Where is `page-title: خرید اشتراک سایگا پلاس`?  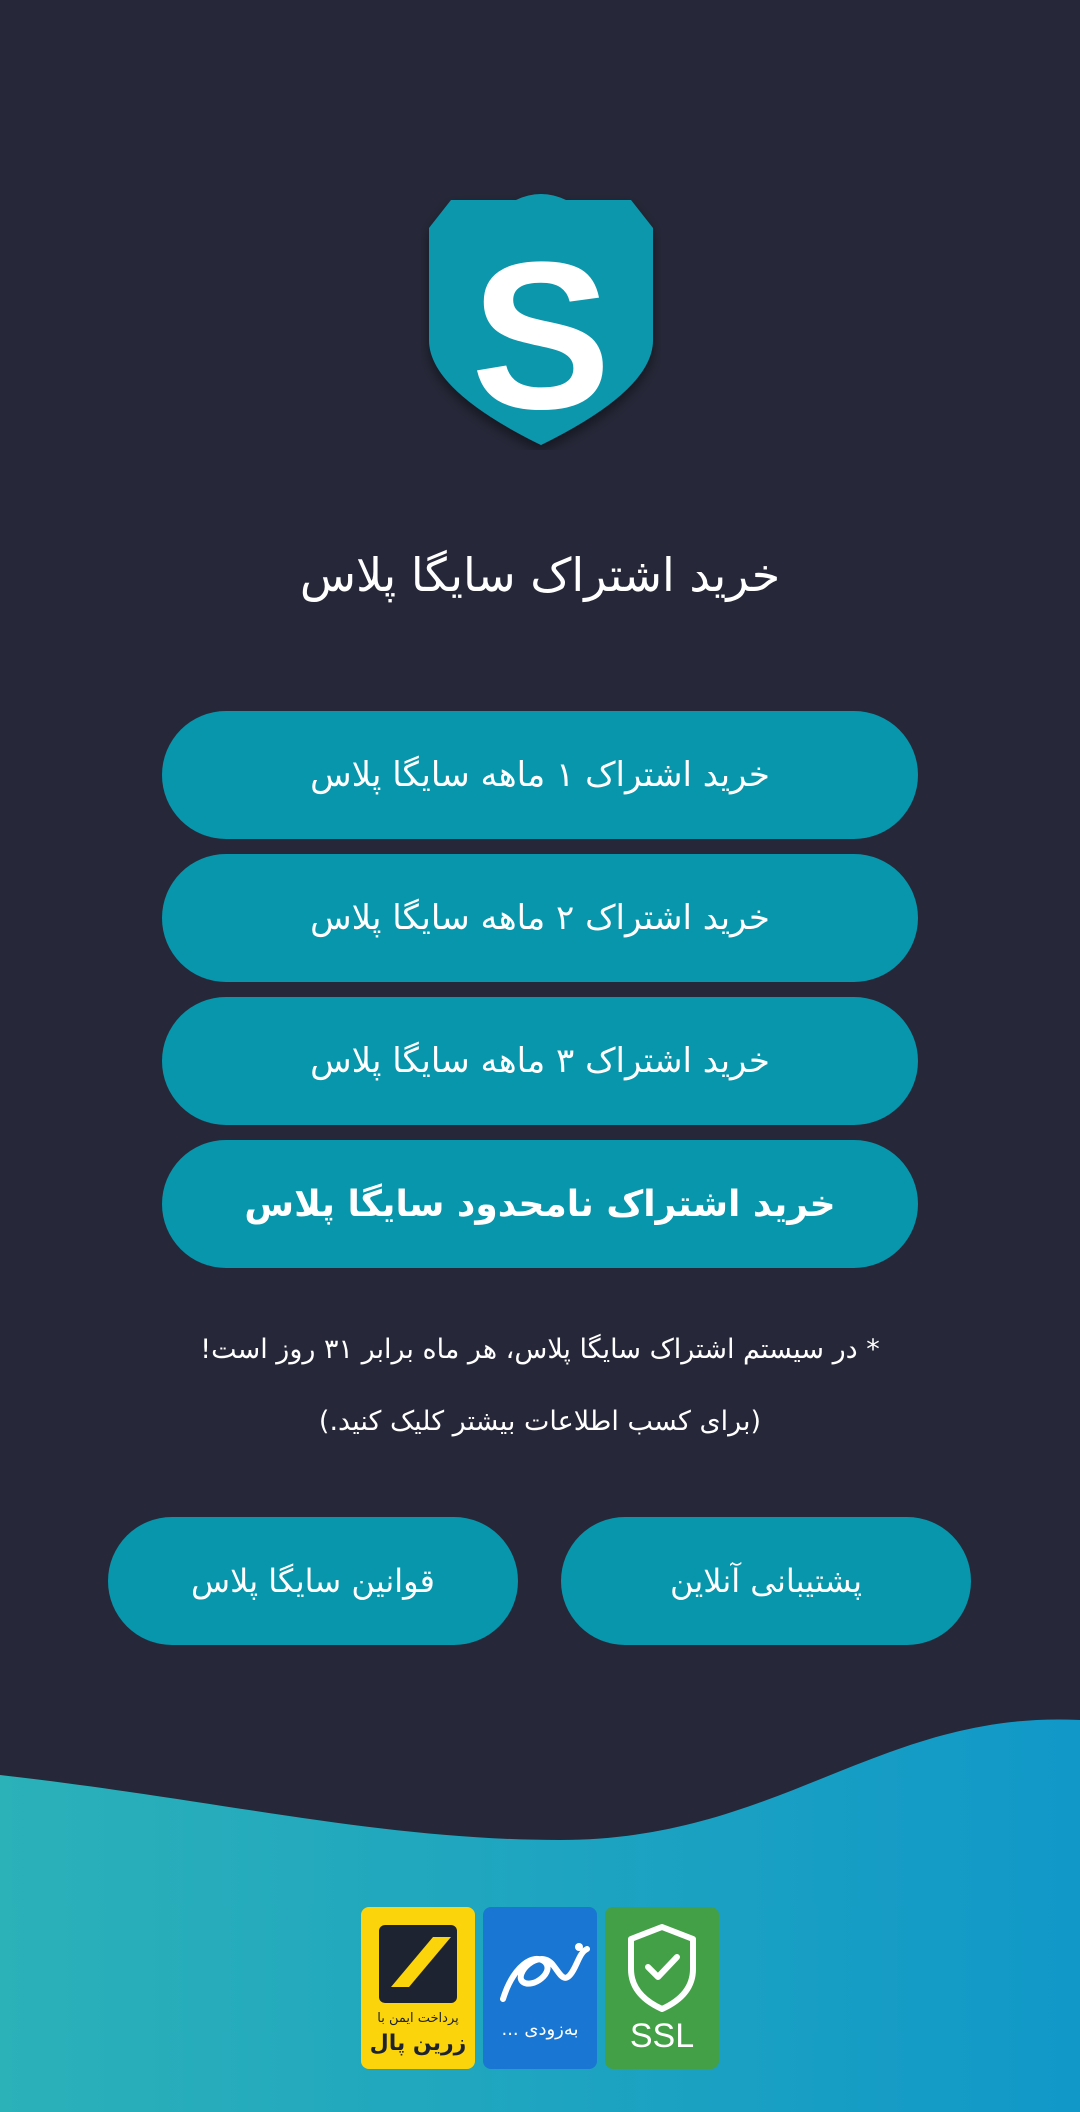
page-title: خرید اشتراک سایگا پلاس is located at coordinates (540, 575).